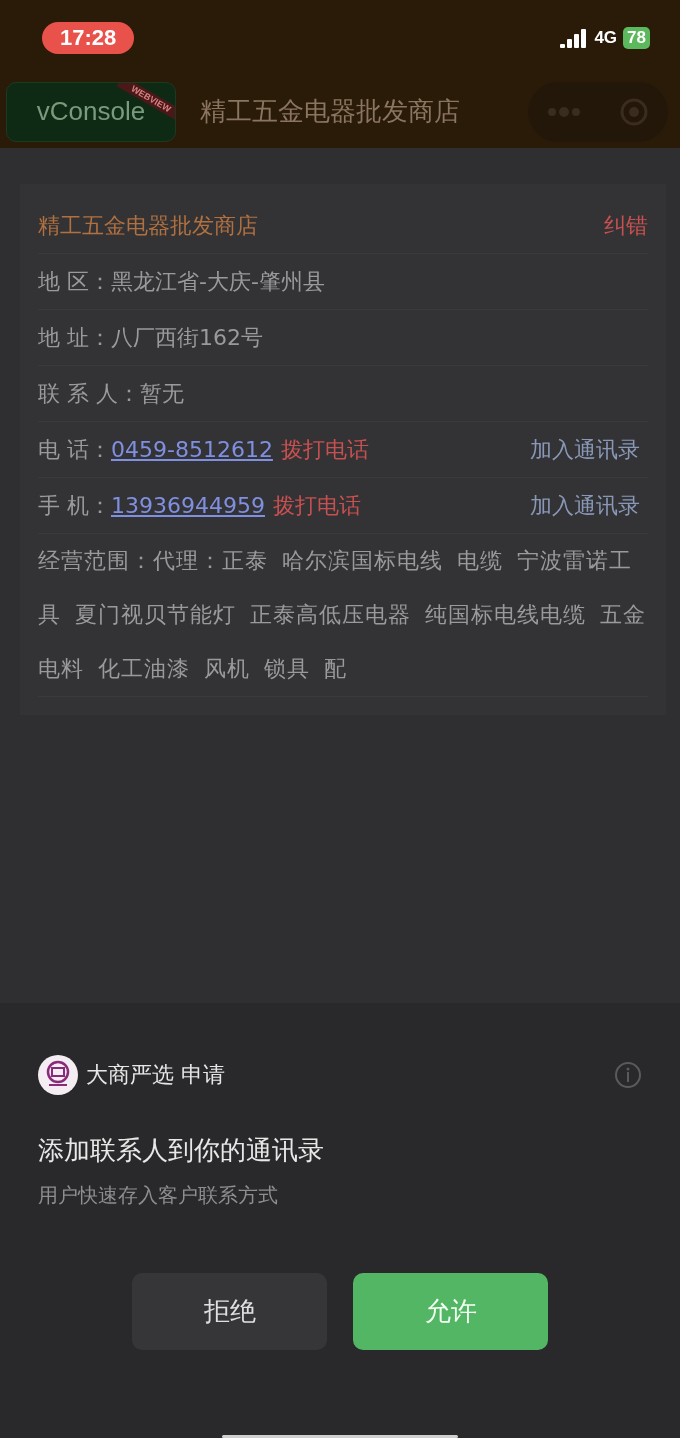 The image size is (680, 1438). What do you see at coordinates (58, 1075) in the screenshot?
I see `app-logo-icon` at bounding box center [58, 1075].